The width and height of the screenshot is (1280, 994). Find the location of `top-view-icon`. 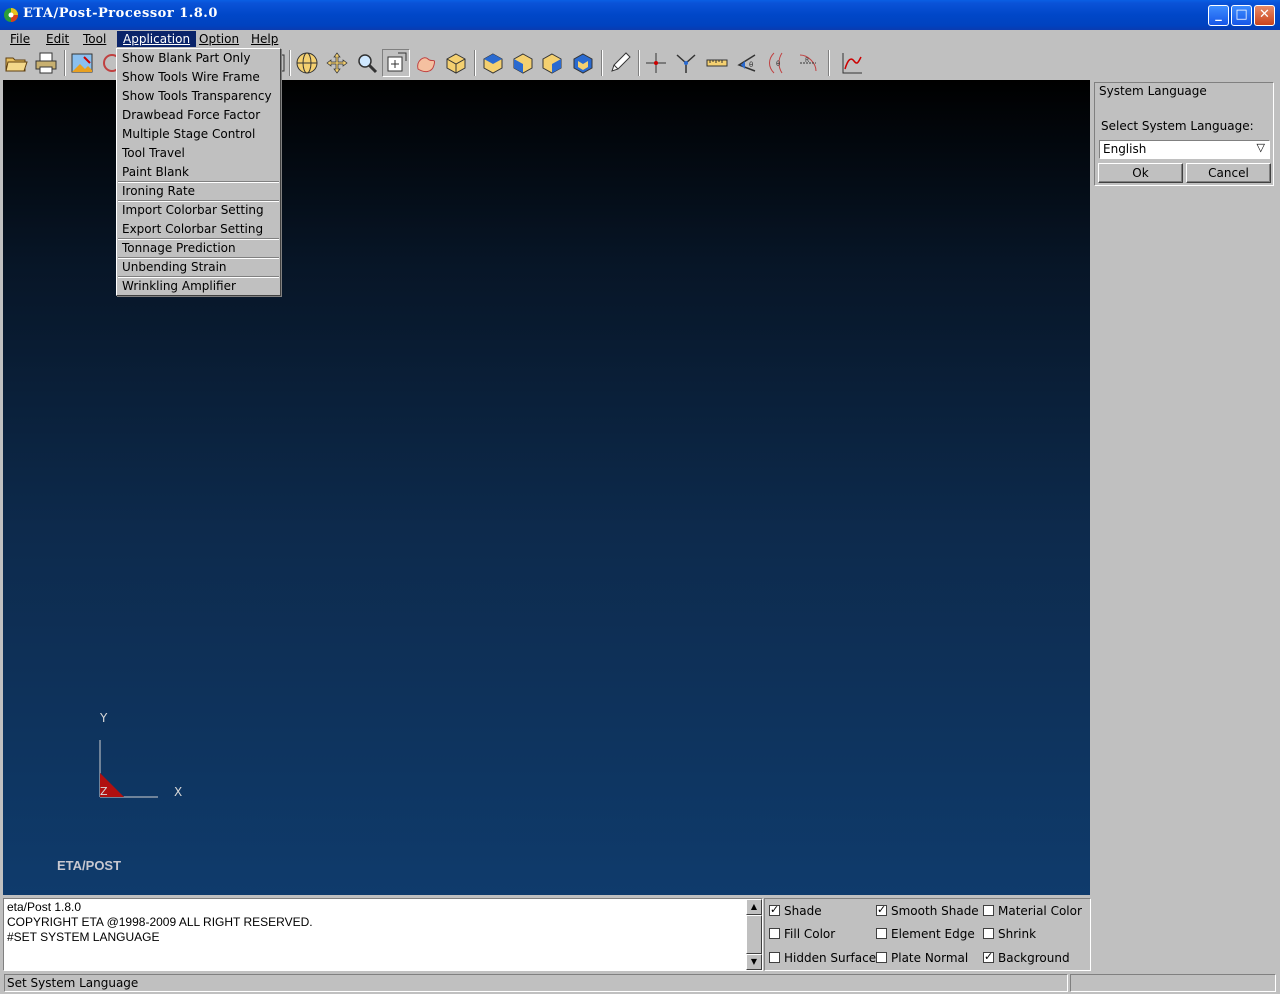

top-view-icon is located at coordinates (493, 63).